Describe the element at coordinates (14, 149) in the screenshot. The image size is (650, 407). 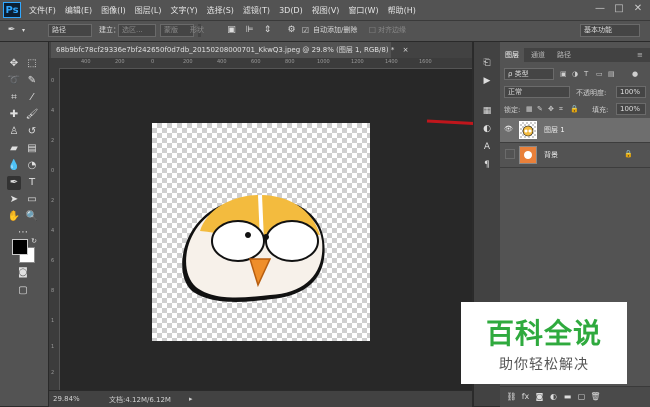
I see `eraser-tool-icon: ▰` at that location.